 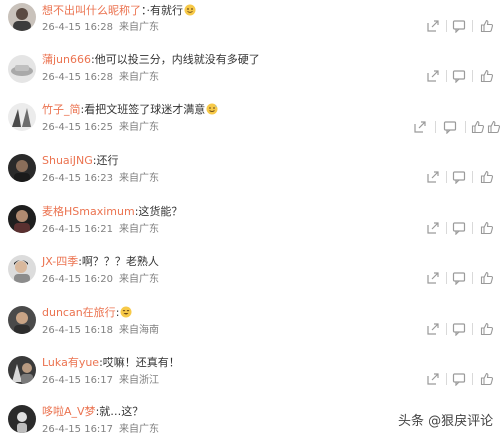 What do you see at coordinates (91, 10) in the screenshot?
I see `username-link: 想不出叫什么昵称了` at bounding box center [91, 10].